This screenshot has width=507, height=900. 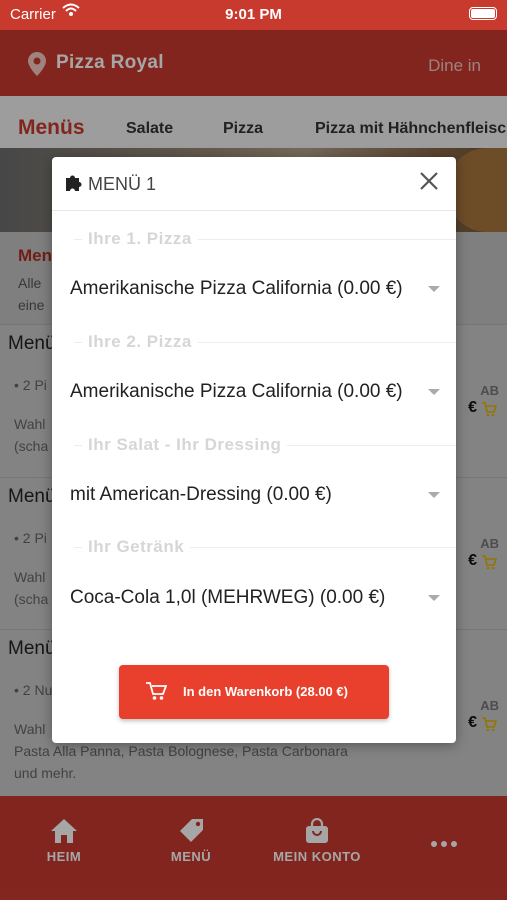 I want to click on salad-dressing-select: mit American-Dressing (0.00 €), so click(x=255, y=495).